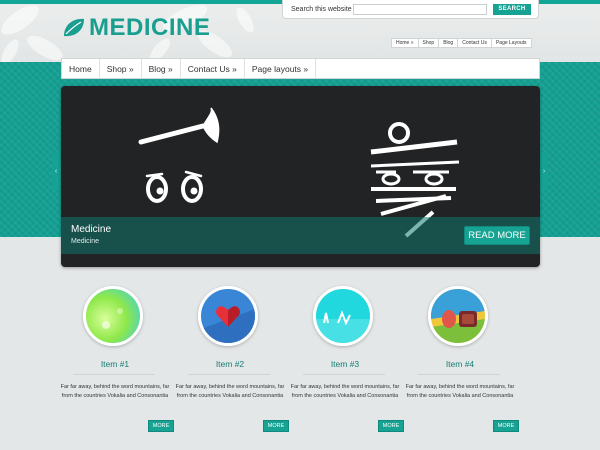 This screenshot has width=600, height=450. What do you see at coordinates (300, 235) in the screenshot?
I see `slide-caption: Medicine Medicine READ MORE` at bounding box center [300, 235].